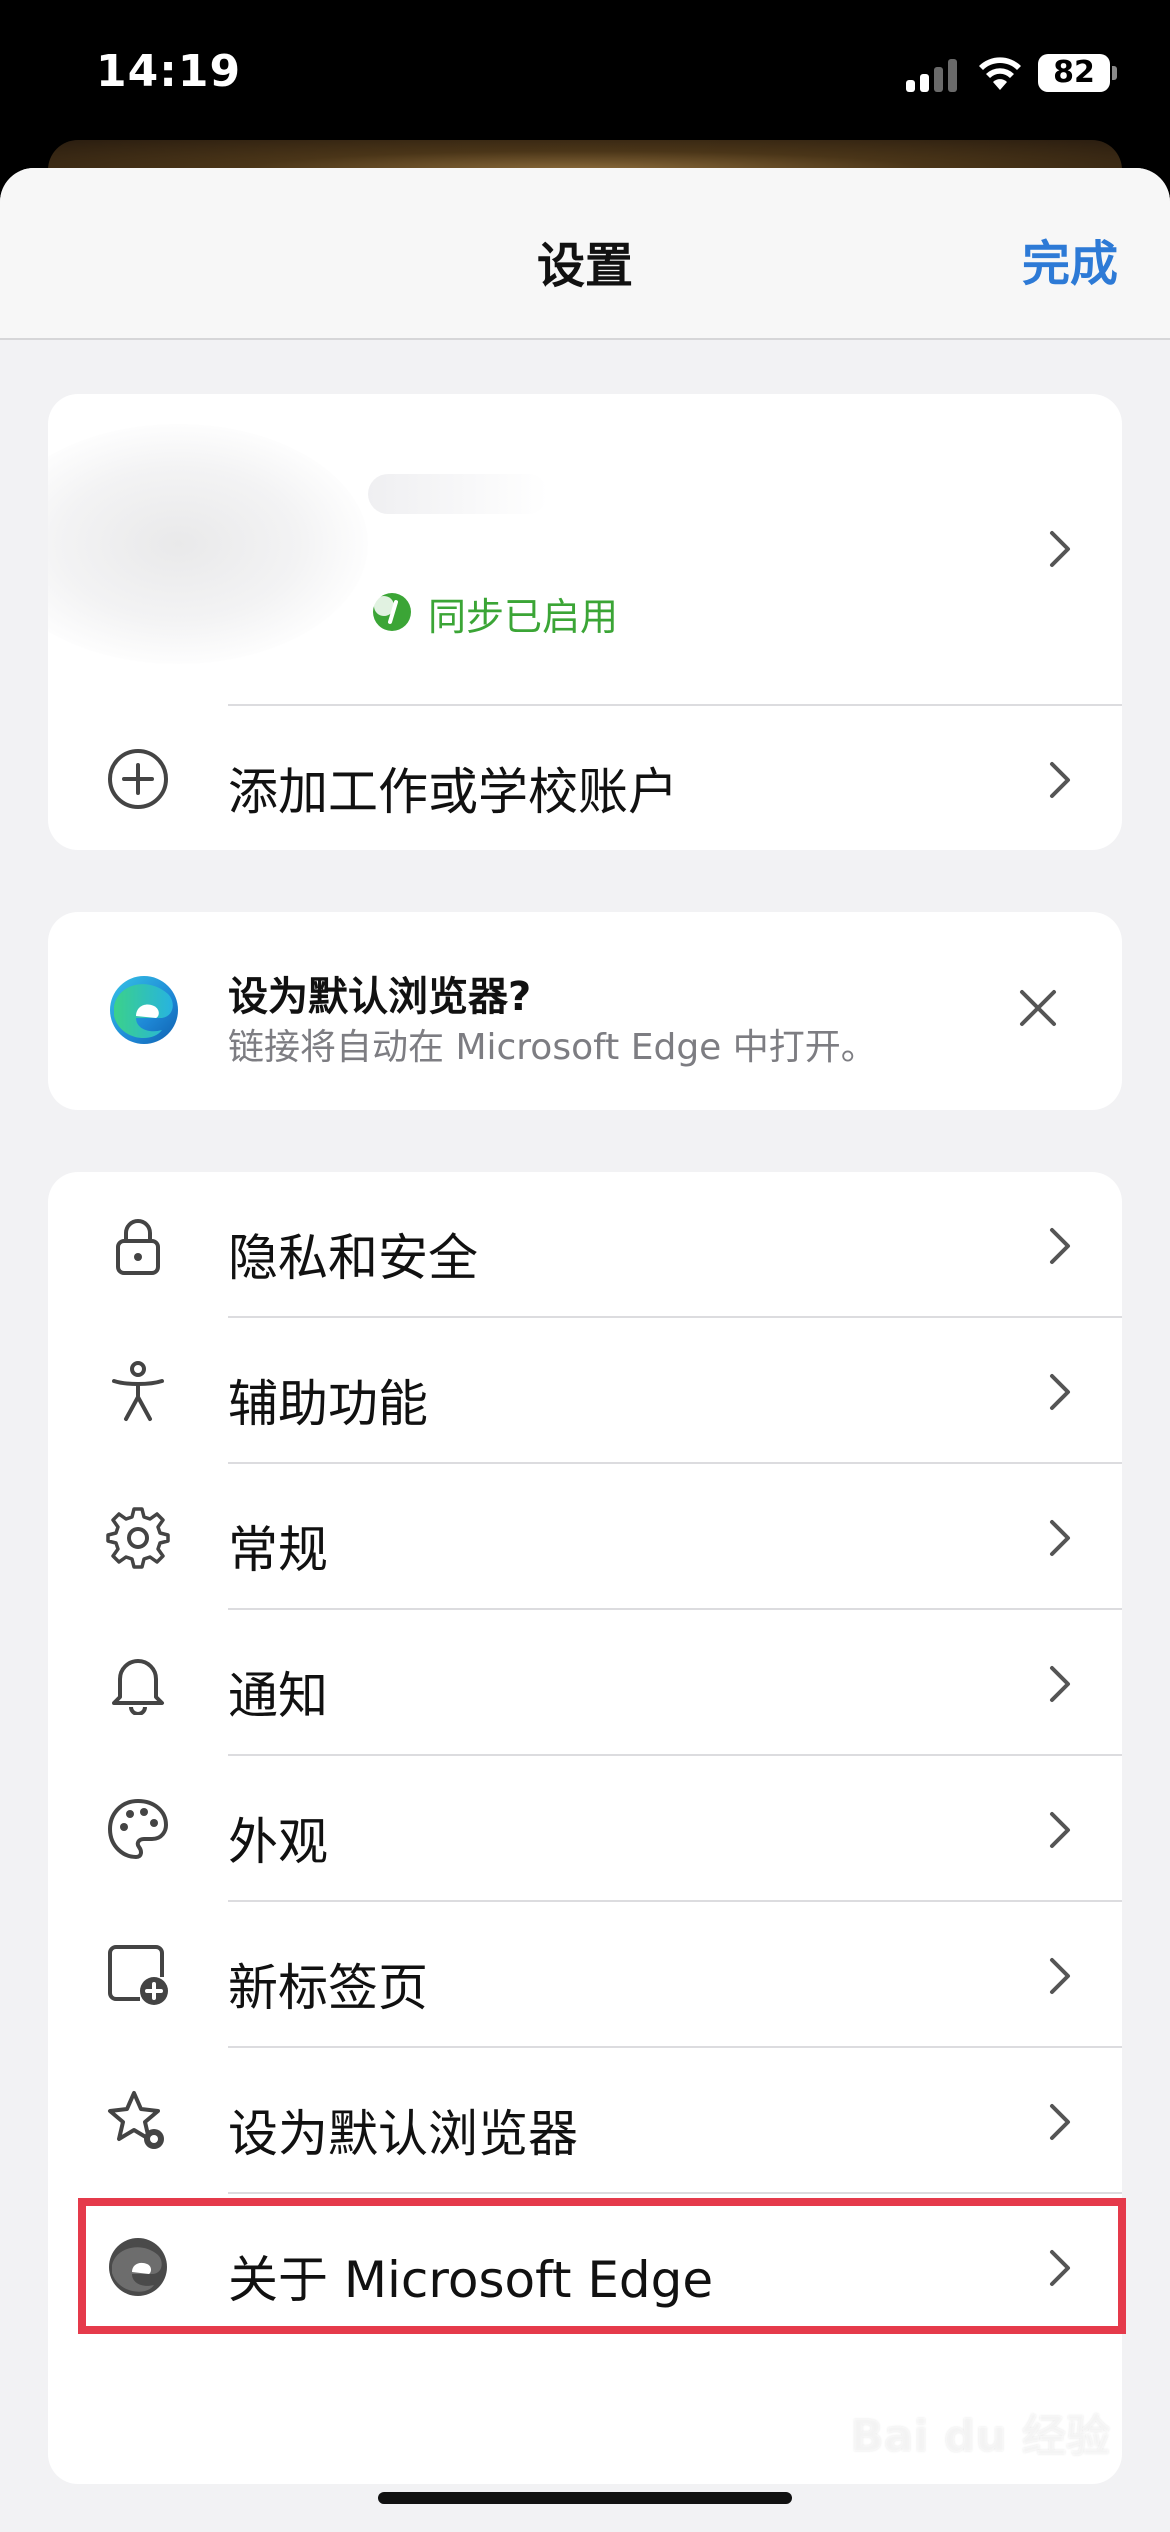 This screenshot has width=1170, height=2532. I want to click on bell-icon, so click(138, 1687).